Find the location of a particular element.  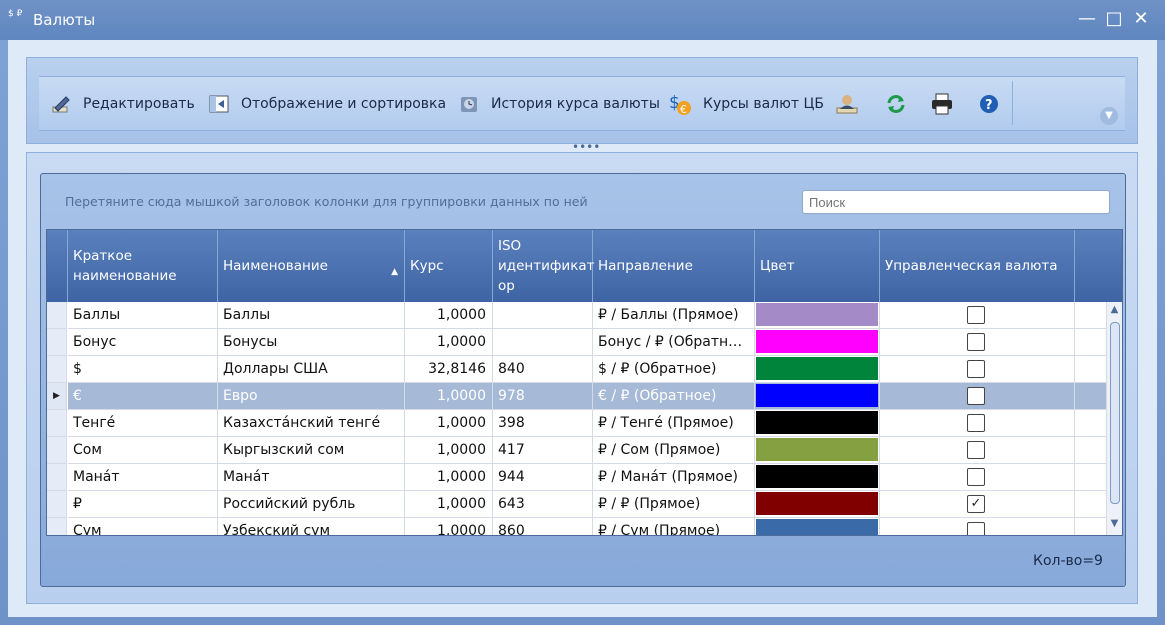

toolbar-overflow-chevron-down-icon: ▼ is located at coordinates (1109, 116).